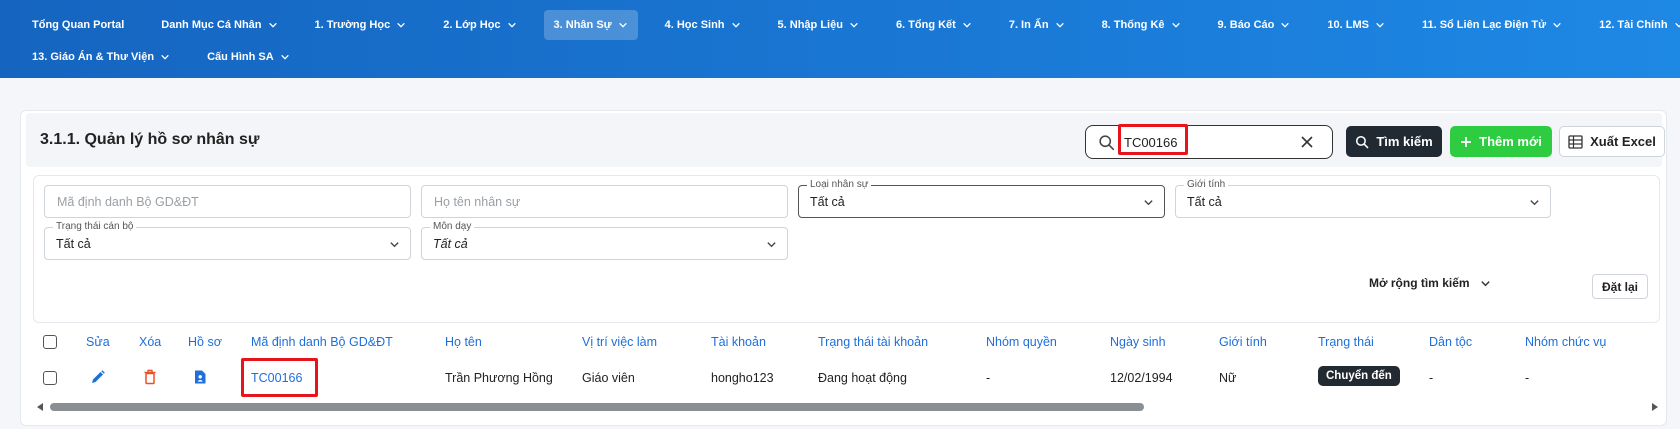  Describe the element at coordinates (1431, 378) in the screenshot. I see `dan-toc-cell: -` at that location.